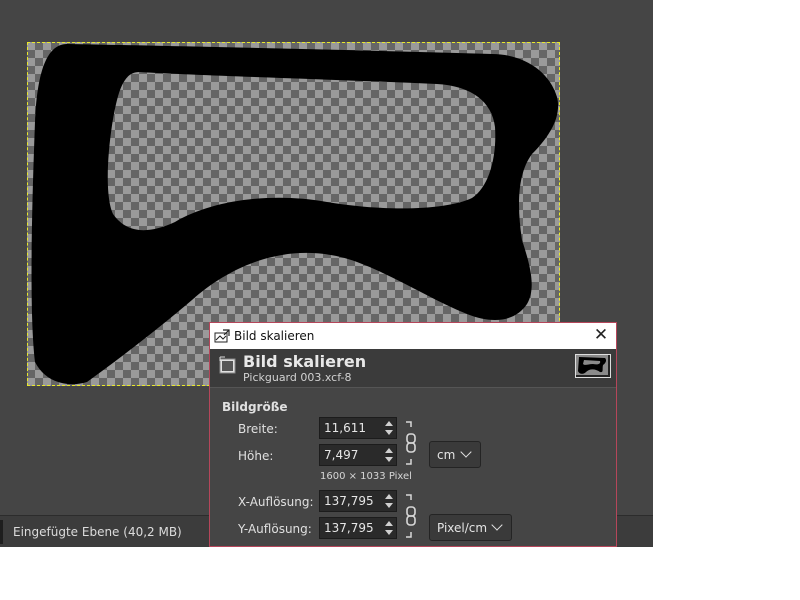 This screenshot has width=800, height=600. I want to click on x-resolution-label: X-Auflösung:, so click(276, 502).